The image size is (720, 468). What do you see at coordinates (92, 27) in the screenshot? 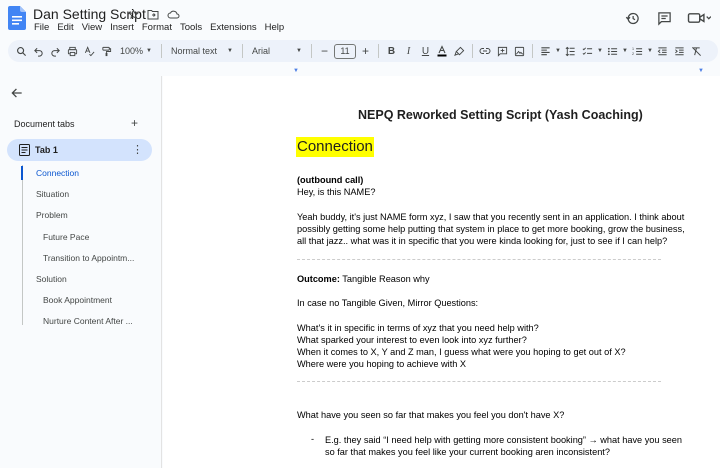
I see `menu-view: View` at bounding box center [92, 27].